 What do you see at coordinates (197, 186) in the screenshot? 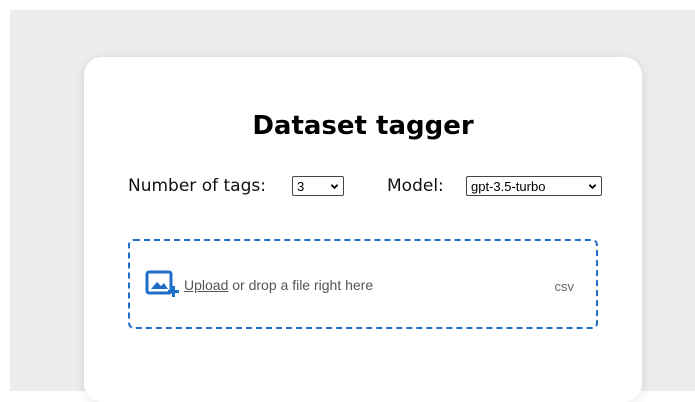
I see `tags-count-label: Number of tags:` at bounding box center [197, 186].